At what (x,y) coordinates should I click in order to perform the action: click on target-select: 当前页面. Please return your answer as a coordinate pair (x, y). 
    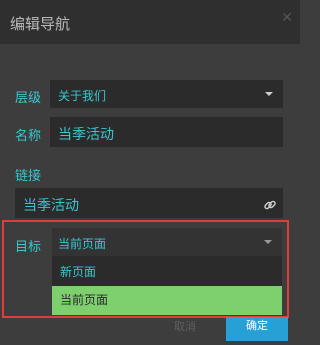
    Looking at the image, I should click on (167, 242).